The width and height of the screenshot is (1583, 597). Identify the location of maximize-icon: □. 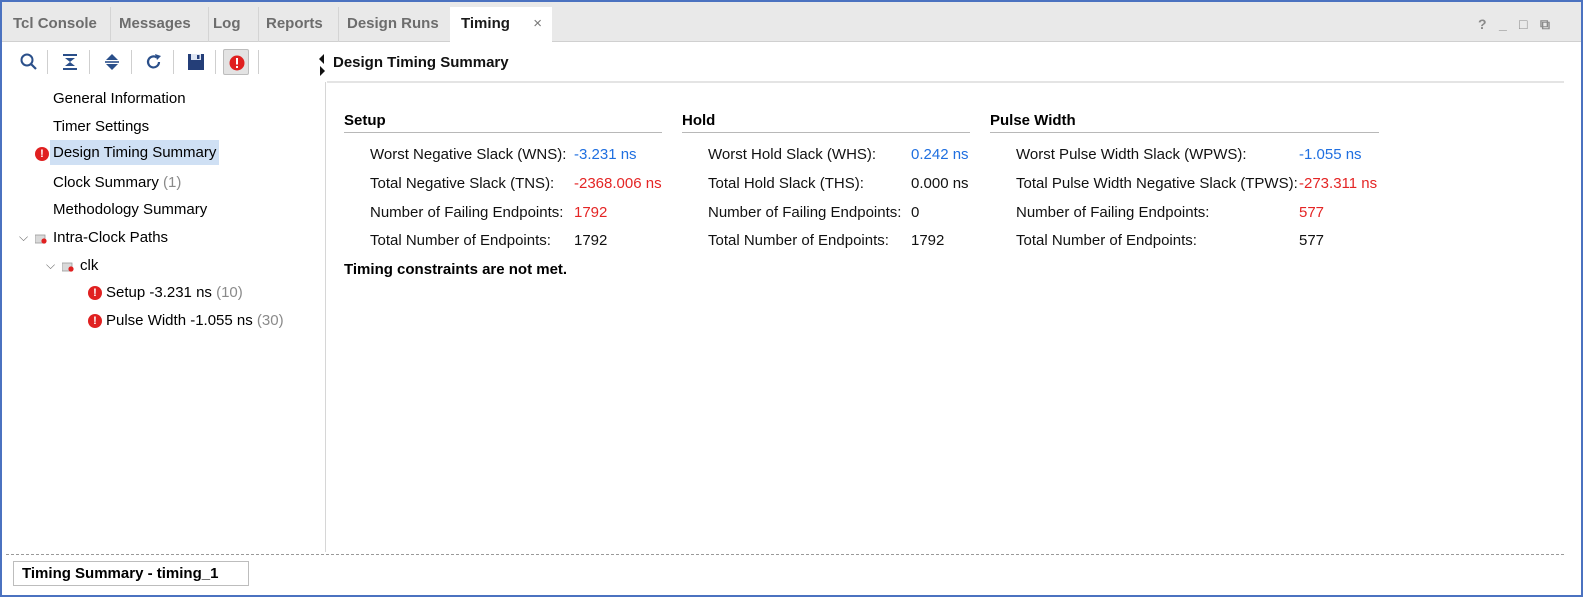
(1523, 24).